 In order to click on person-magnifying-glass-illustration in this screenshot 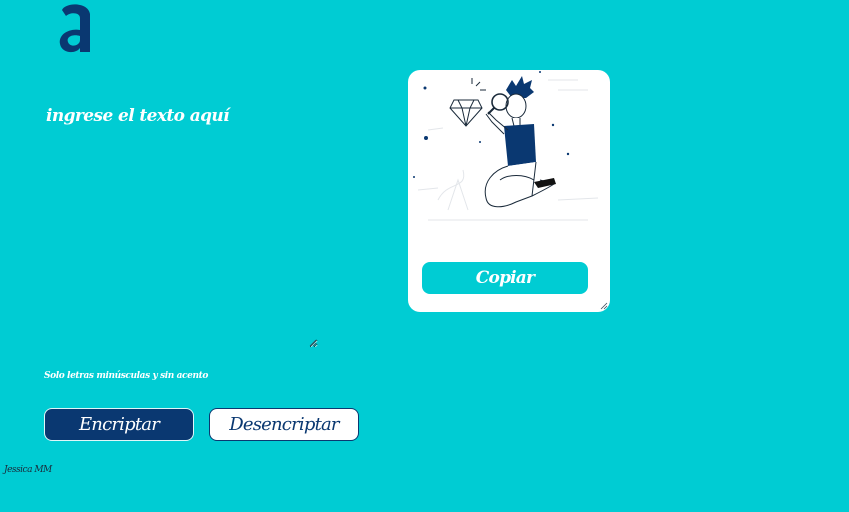, I will do `click(506, 146)`.